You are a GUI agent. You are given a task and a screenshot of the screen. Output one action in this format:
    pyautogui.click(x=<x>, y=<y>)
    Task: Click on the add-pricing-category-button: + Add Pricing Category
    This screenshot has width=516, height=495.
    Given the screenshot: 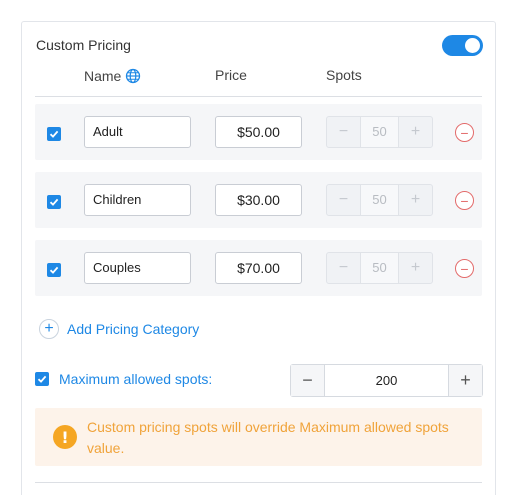 What is the action you would take?
    pyautogui.click(x=119, y=329)
    